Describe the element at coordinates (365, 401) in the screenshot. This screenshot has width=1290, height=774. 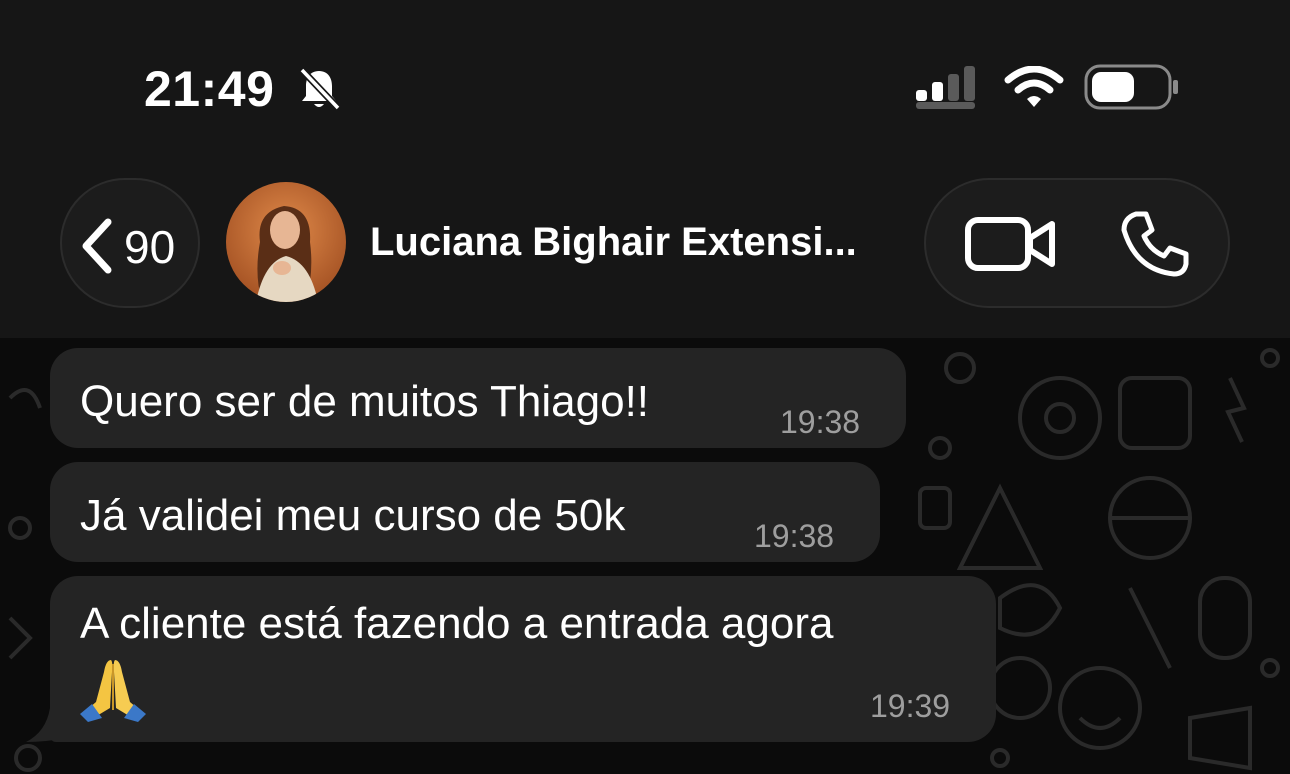
I see `message-text: Quero ser de muitos Thiago!!` at that location.